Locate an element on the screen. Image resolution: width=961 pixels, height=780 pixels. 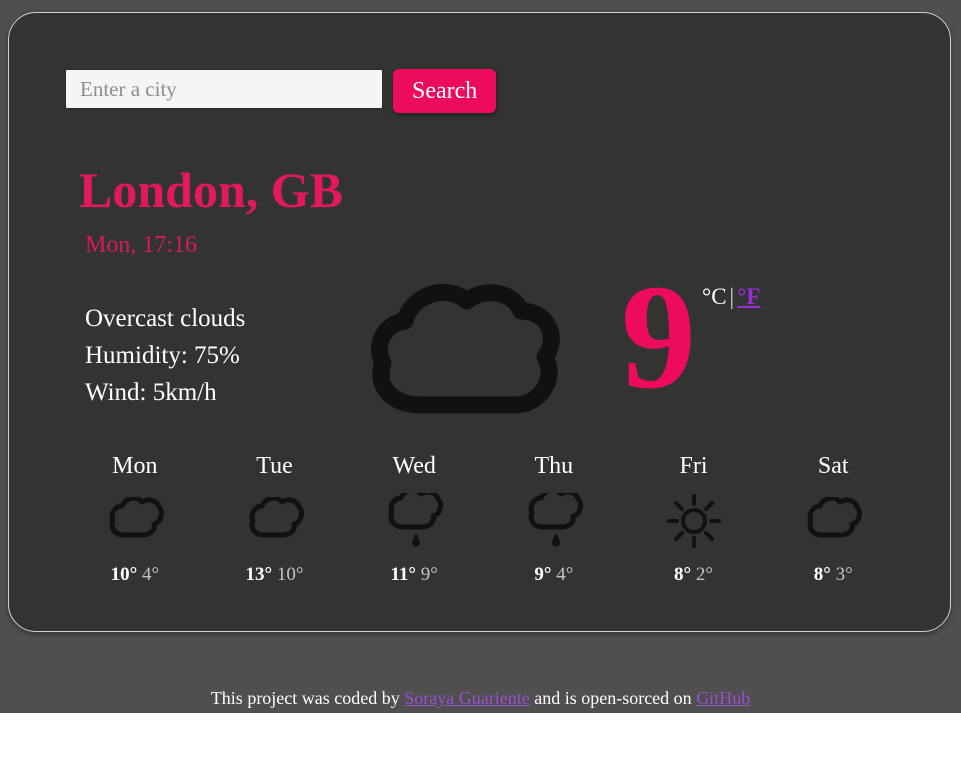
current-temperature-block: 9 °C | °F is located at coordinates (690, 337).